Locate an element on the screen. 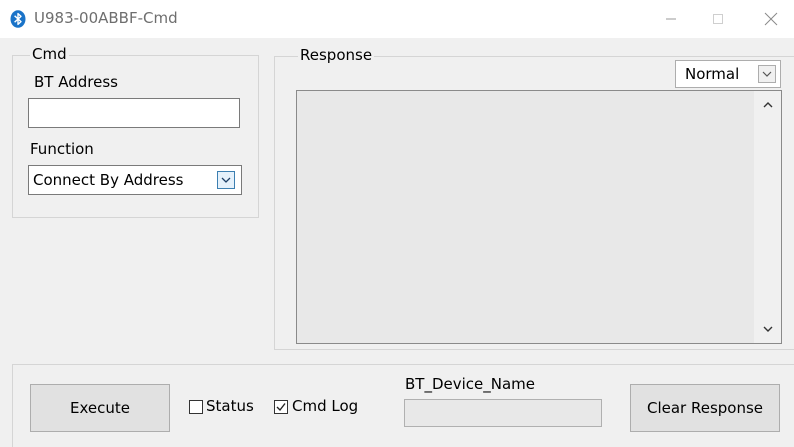 The width and height of the screenshot is (794, 447). function-label: Function is located at coordinates (62, 149).